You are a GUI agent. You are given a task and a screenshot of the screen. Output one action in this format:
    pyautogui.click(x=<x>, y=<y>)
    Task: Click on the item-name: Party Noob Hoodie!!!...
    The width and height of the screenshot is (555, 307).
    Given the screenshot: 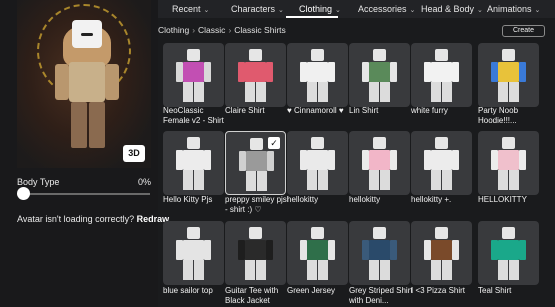 What is the action you would take?
    pyautogui.click(x=510, y=116)
    